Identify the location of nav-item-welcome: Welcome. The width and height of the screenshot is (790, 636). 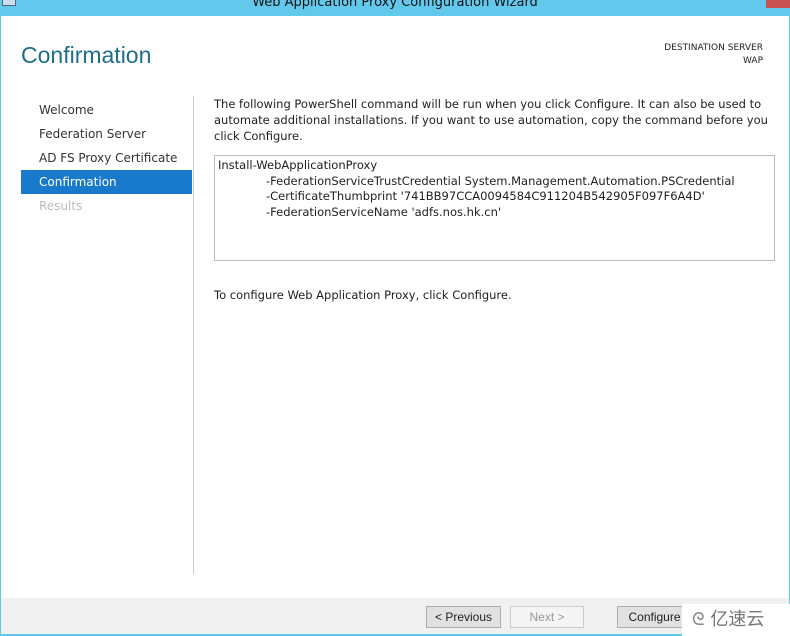
(106, 110).